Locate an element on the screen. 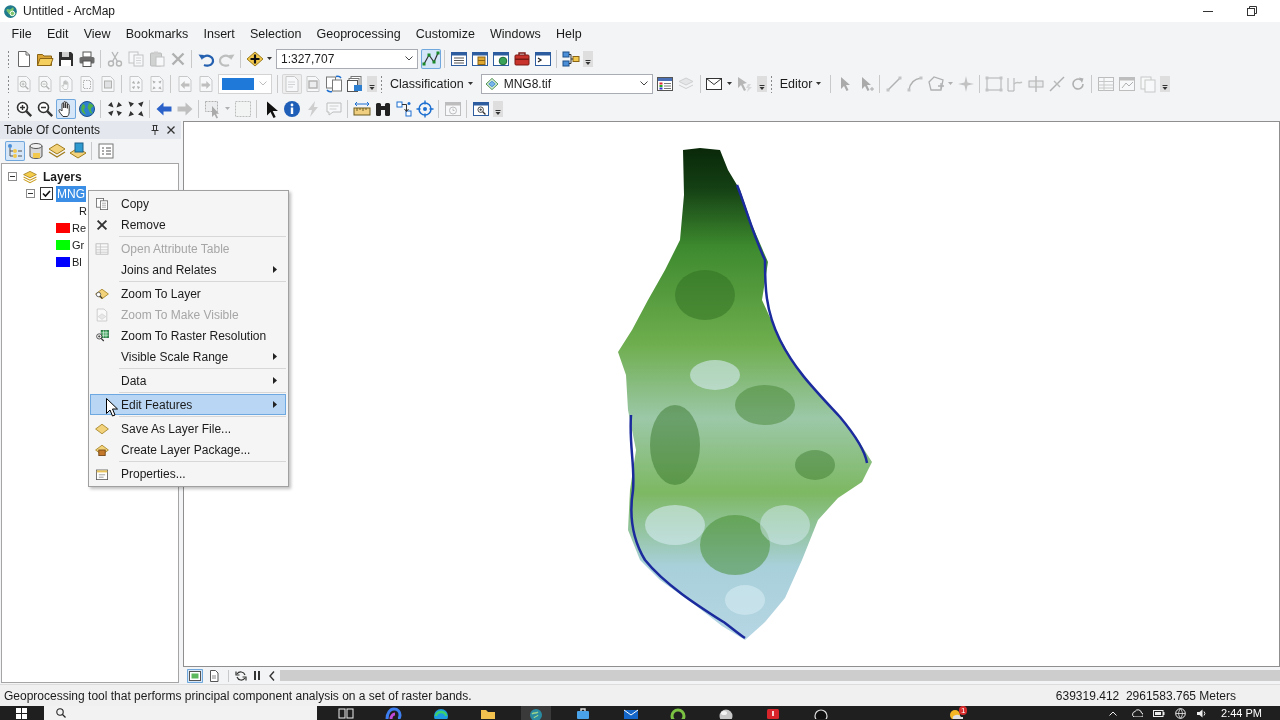 The width and height of the screenshot is (1280, 720). raster-diamond-icon is located at coordinates (491, 83).